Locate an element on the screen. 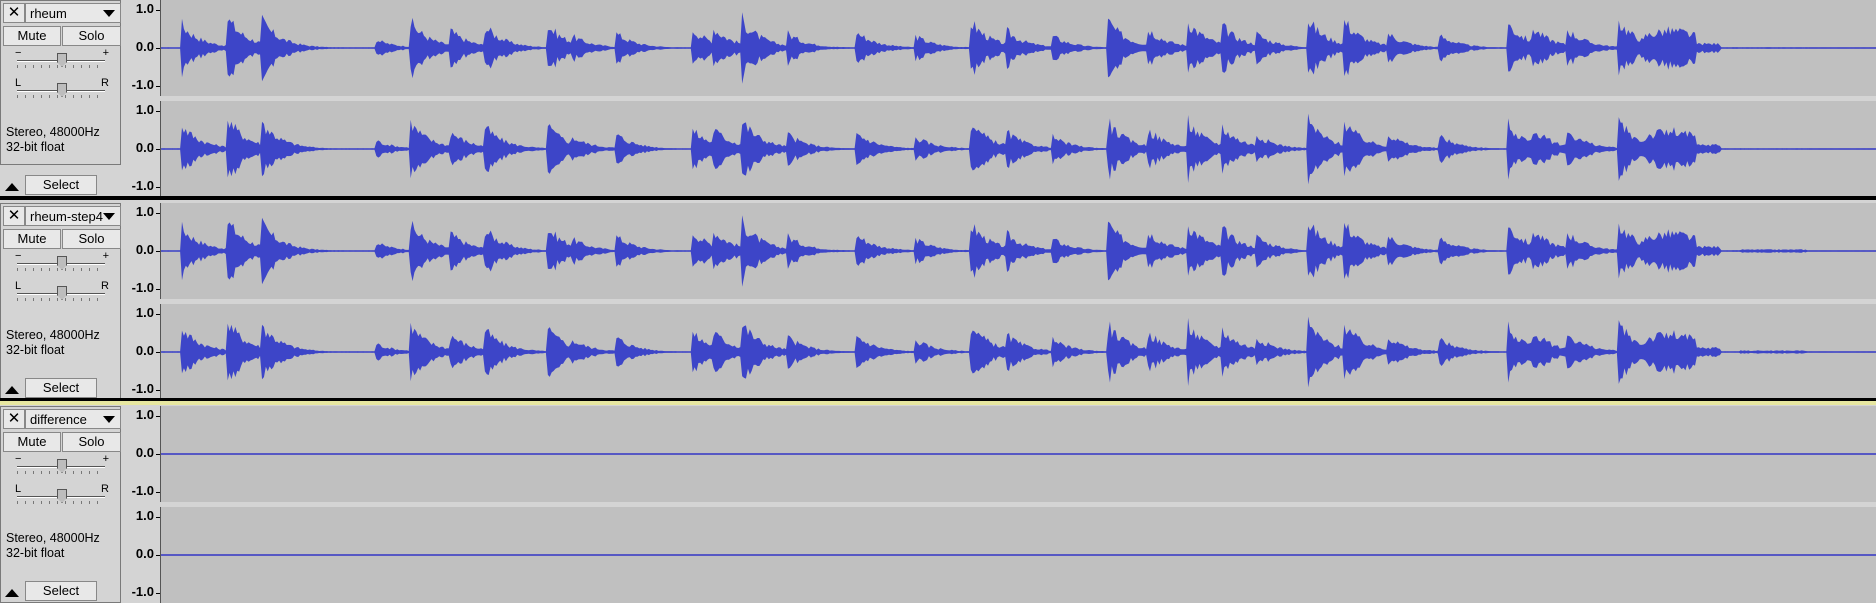 The width and height of the screenshot is (1876, 603). track-name-menu: rheum is located at coordinates (73, 13).